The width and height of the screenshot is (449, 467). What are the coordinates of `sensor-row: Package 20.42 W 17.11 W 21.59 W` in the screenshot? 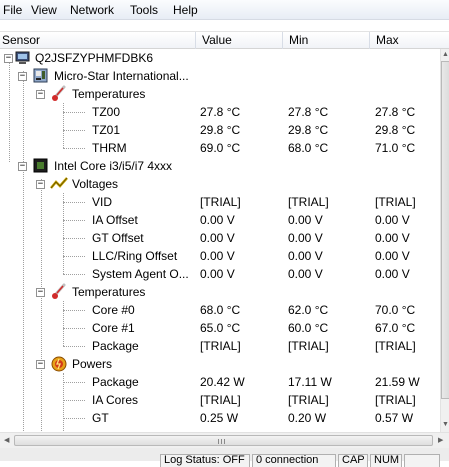 It's located at (220, 382).